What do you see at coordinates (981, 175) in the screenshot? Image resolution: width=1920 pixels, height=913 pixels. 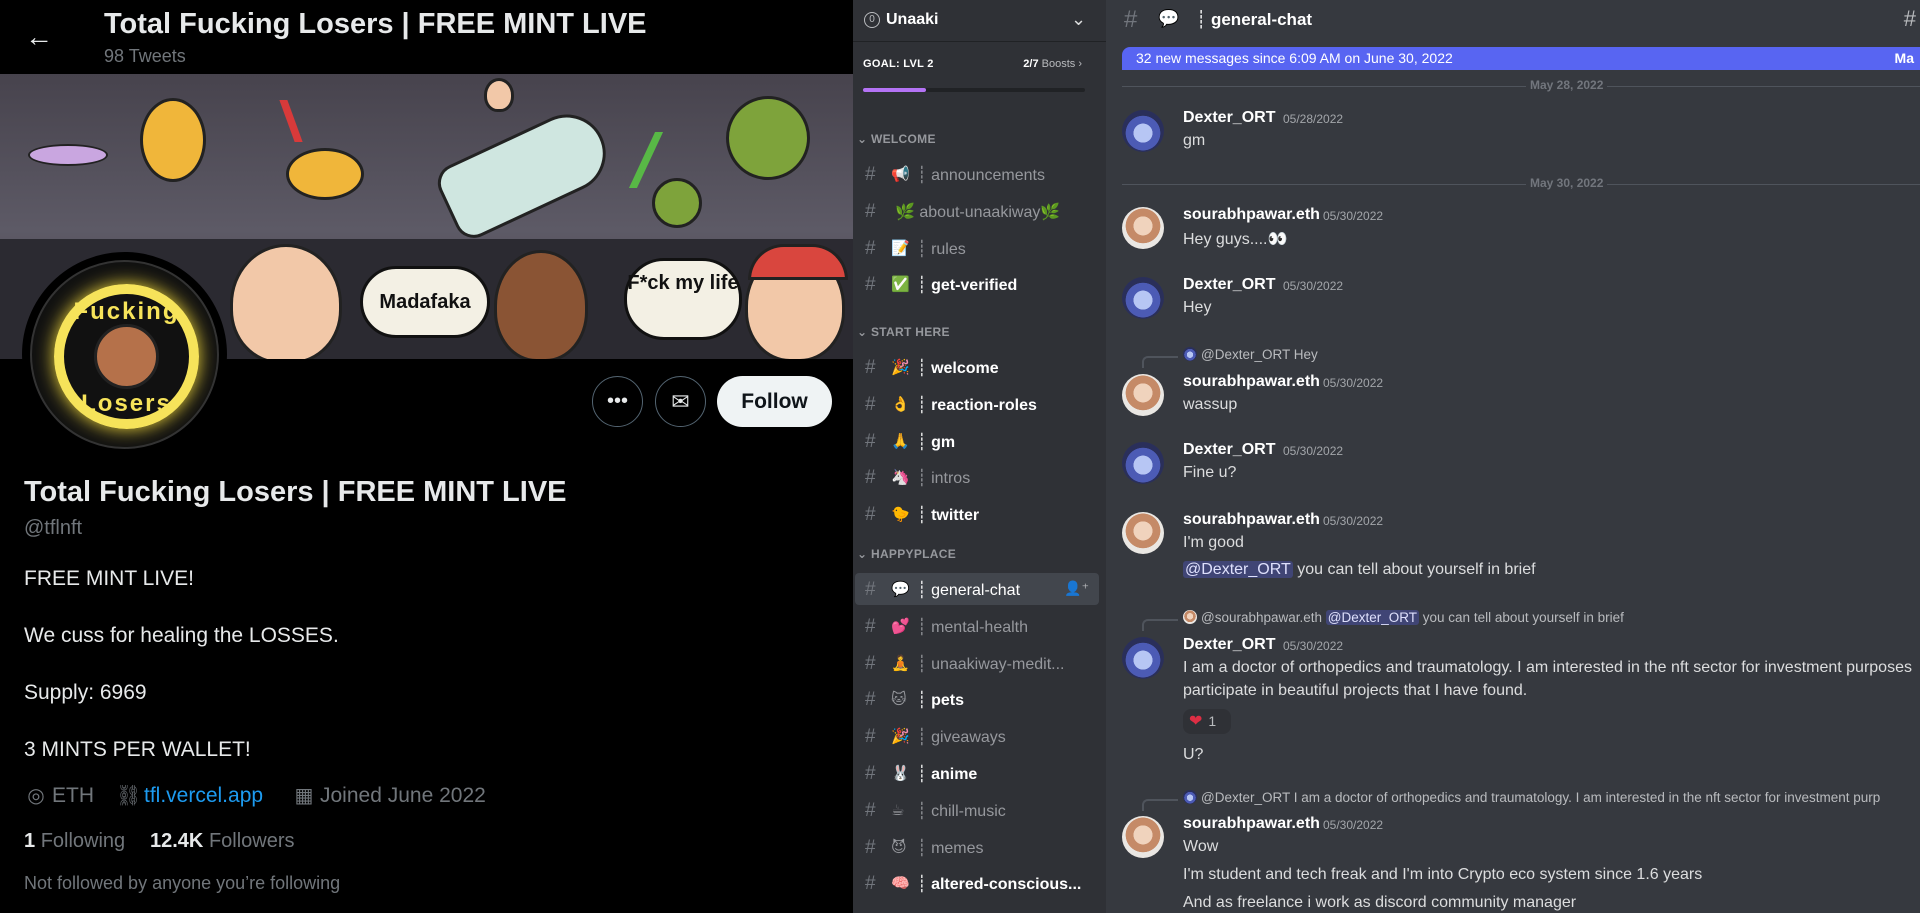 I see `channel-label: ┊ announcements` at bounding box center [981, 175].